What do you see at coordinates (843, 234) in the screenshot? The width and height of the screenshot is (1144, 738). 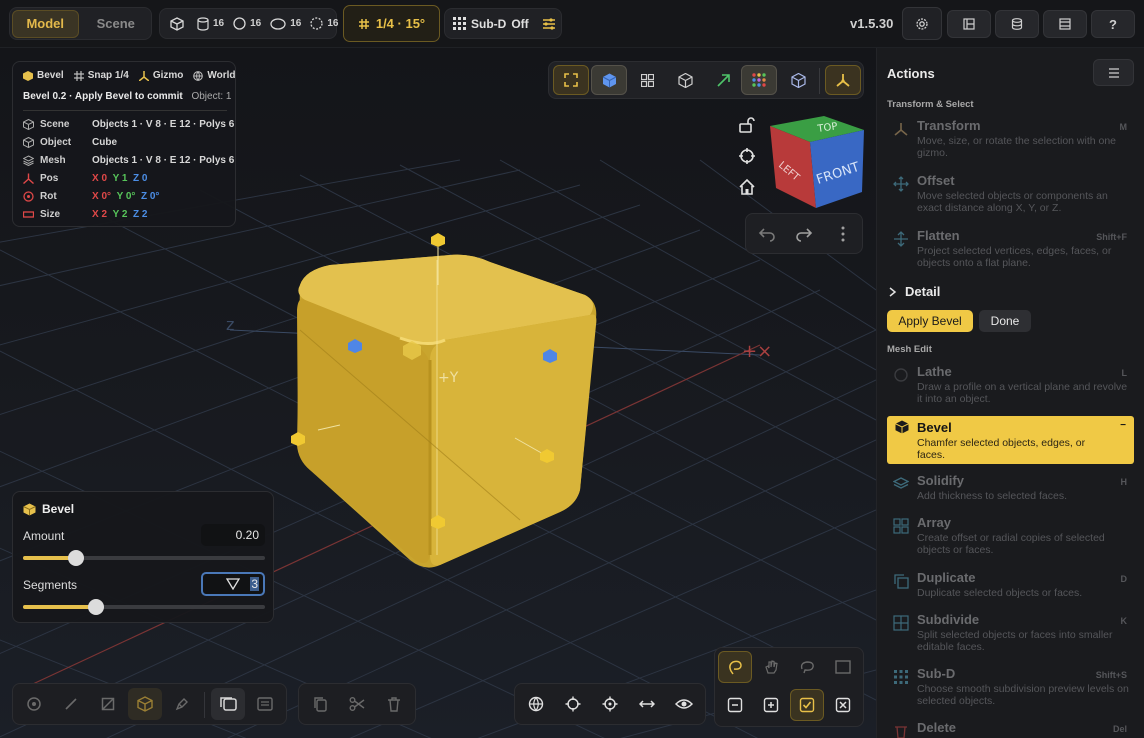 I see `more-button` at bounding box center [843, 234].